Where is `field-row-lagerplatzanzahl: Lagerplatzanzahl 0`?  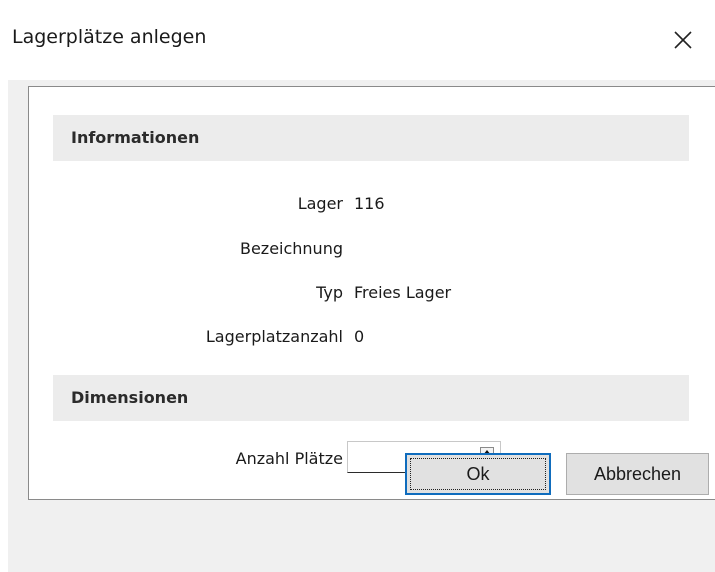 field-row-lagerplatzanzahl: Lagerplatzanzahl 0 is located at coordinates (372, 339).